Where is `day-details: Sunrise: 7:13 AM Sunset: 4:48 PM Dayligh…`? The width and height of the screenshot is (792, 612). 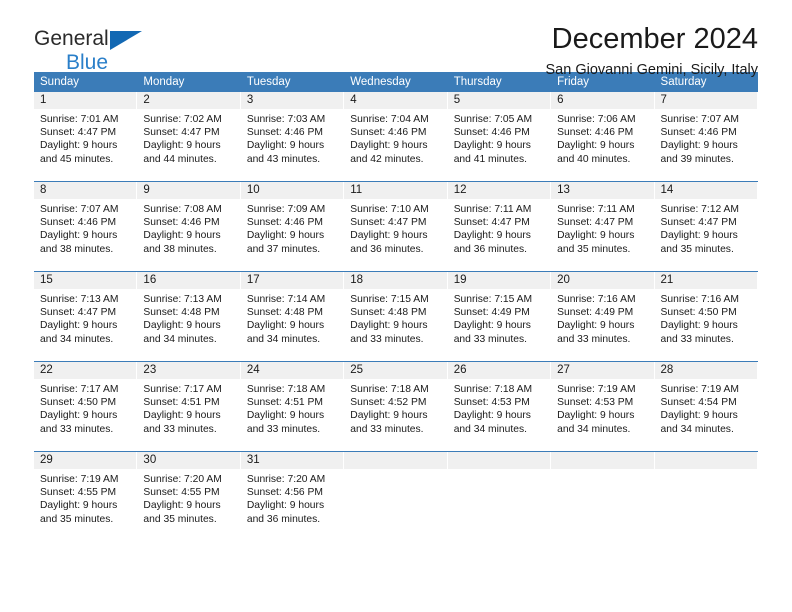
day-details: Sunrise: 7:13 AM Sunset: 4:48 PM Dayligh… is located at coordinates (188, 317).